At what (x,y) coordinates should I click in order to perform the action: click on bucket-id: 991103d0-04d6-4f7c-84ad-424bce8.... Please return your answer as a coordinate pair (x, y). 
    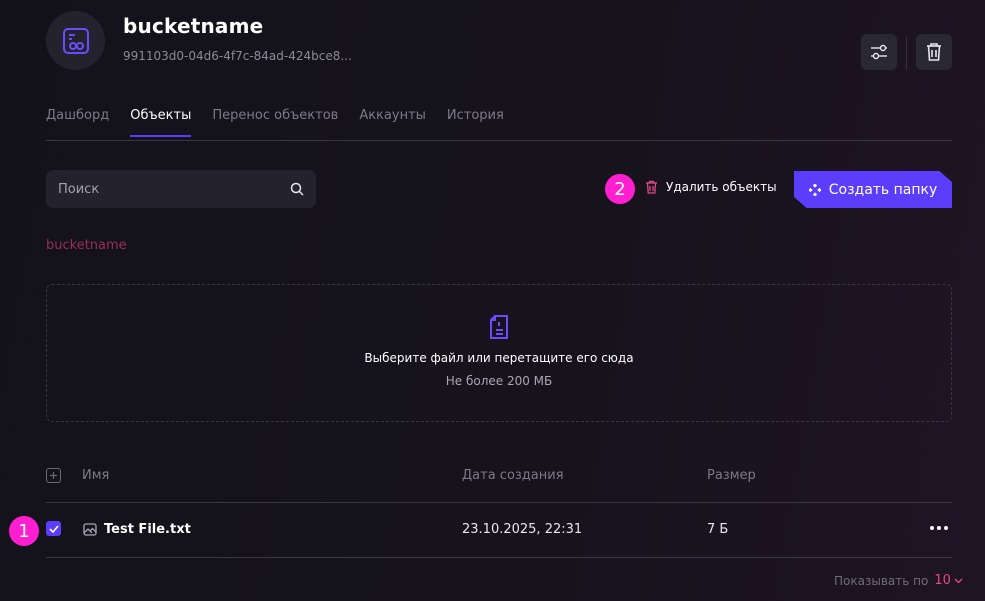
    Looking at the image, I should click on (237, 56).